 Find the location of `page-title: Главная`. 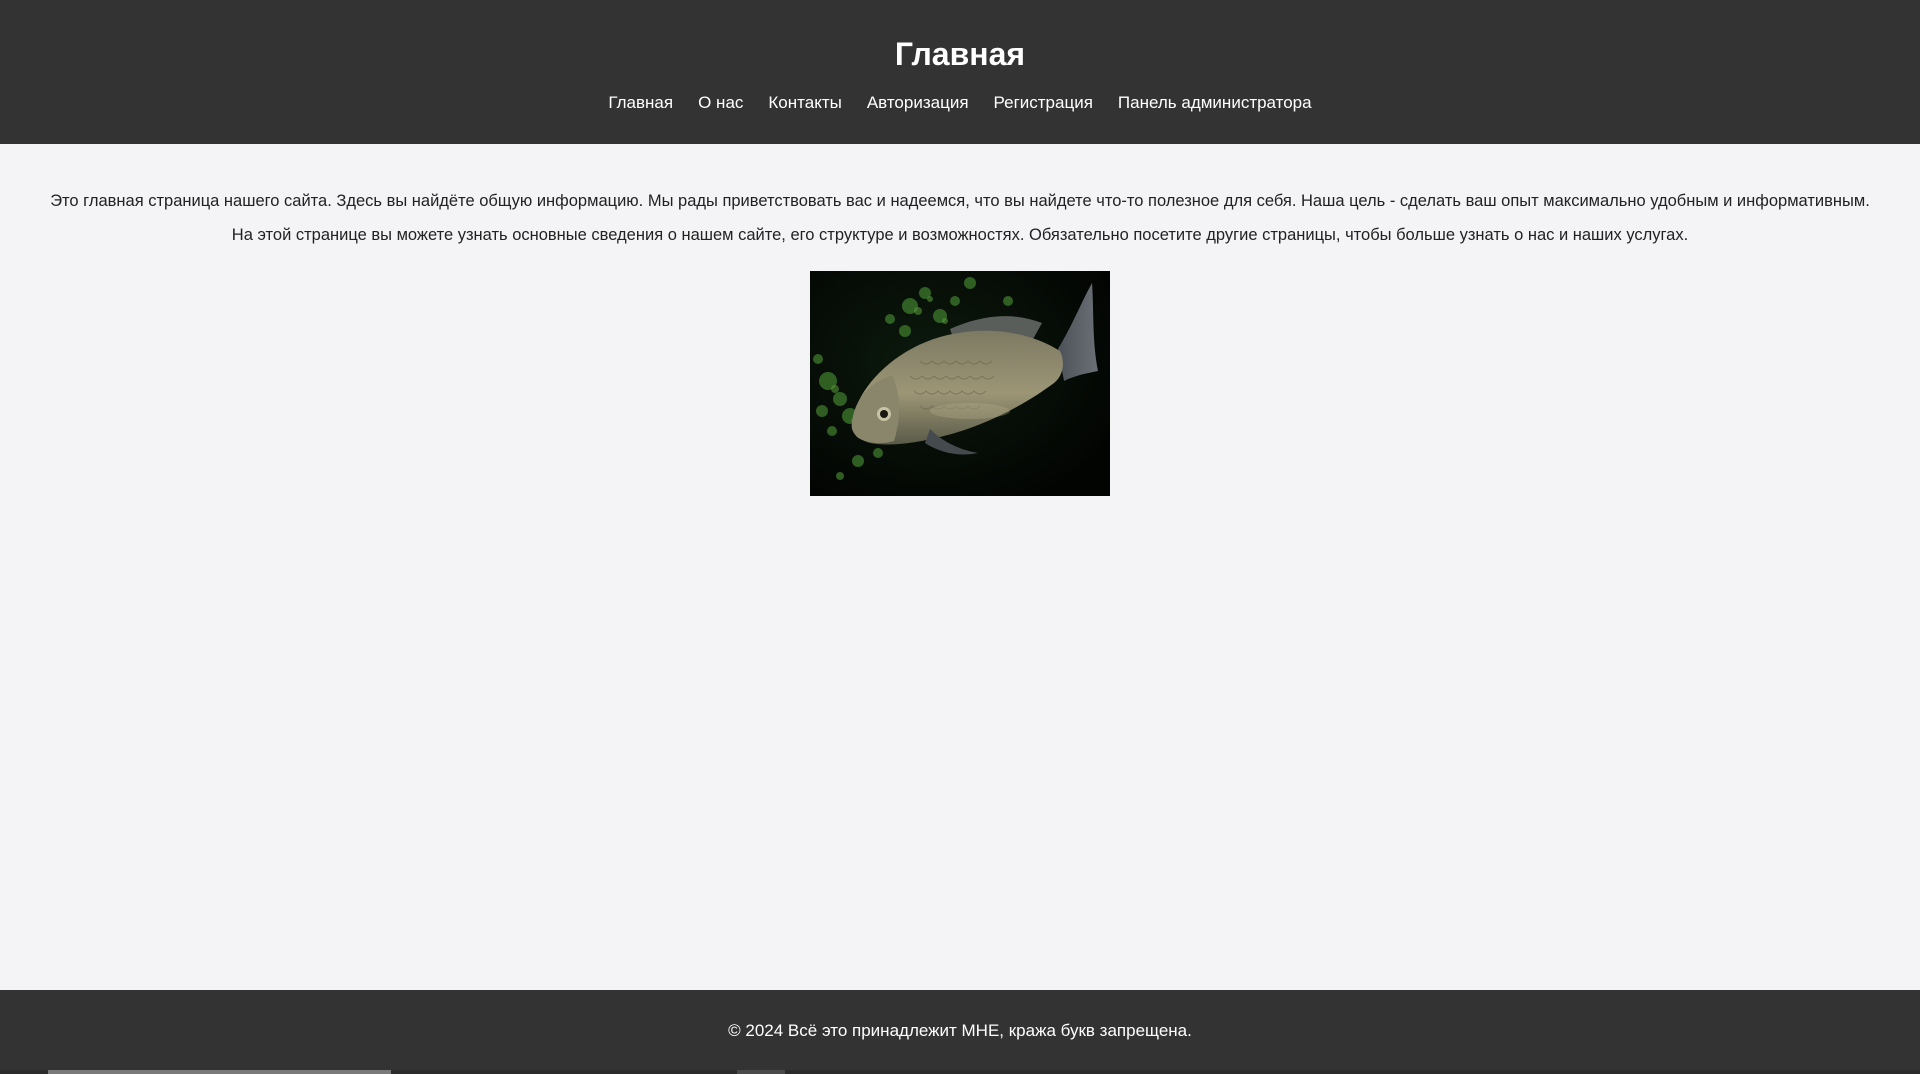

page-title: Главная is located at coordinates (960, 54).